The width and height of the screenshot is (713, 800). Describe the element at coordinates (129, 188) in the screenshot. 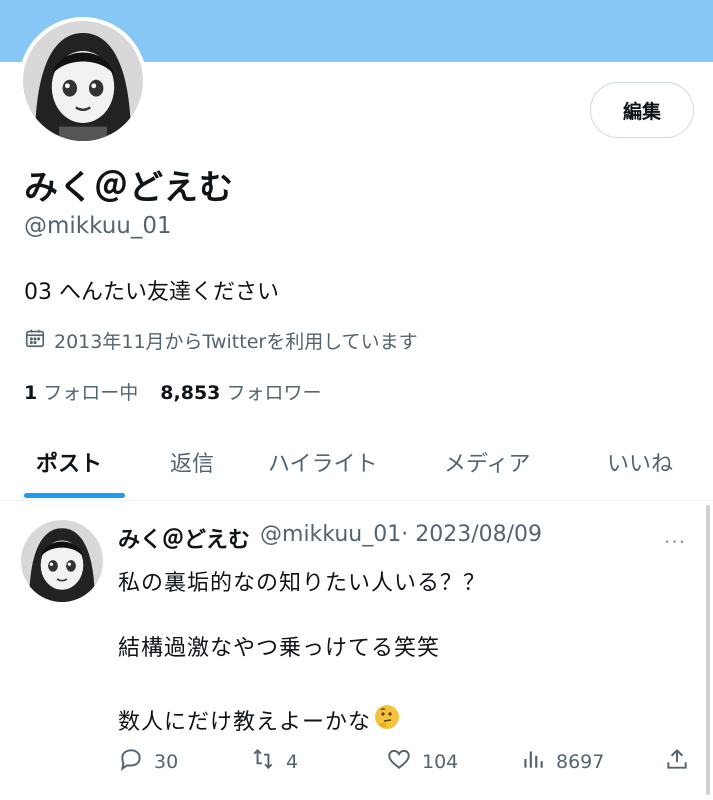

I see `display-name: みく＠どえむ` at that location.